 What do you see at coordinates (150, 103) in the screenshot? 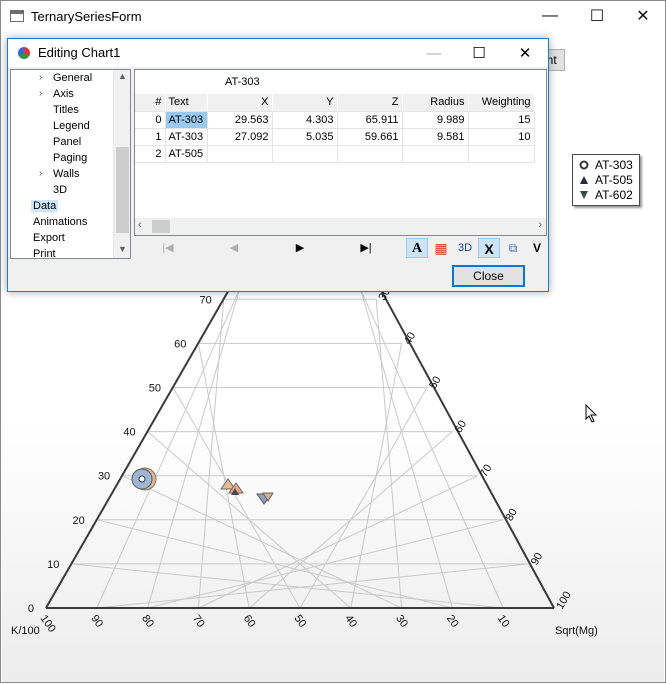
I see `col-header-index: #` at bounding box center [150, 103].